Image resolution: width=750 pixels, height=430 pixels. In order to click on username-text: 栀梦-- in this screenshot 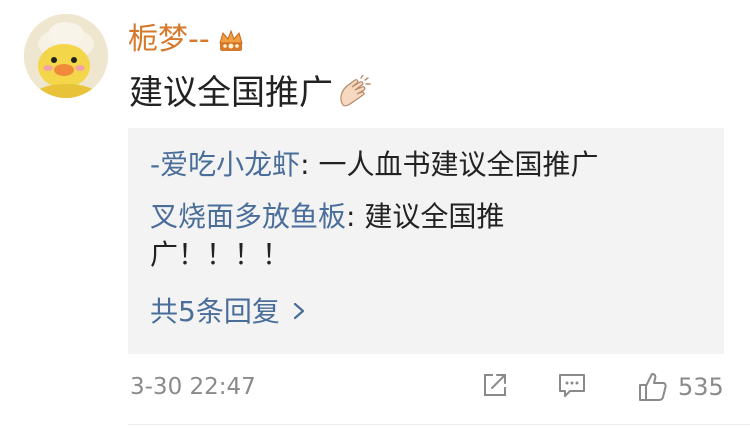, I will do `click(169, 40)`.